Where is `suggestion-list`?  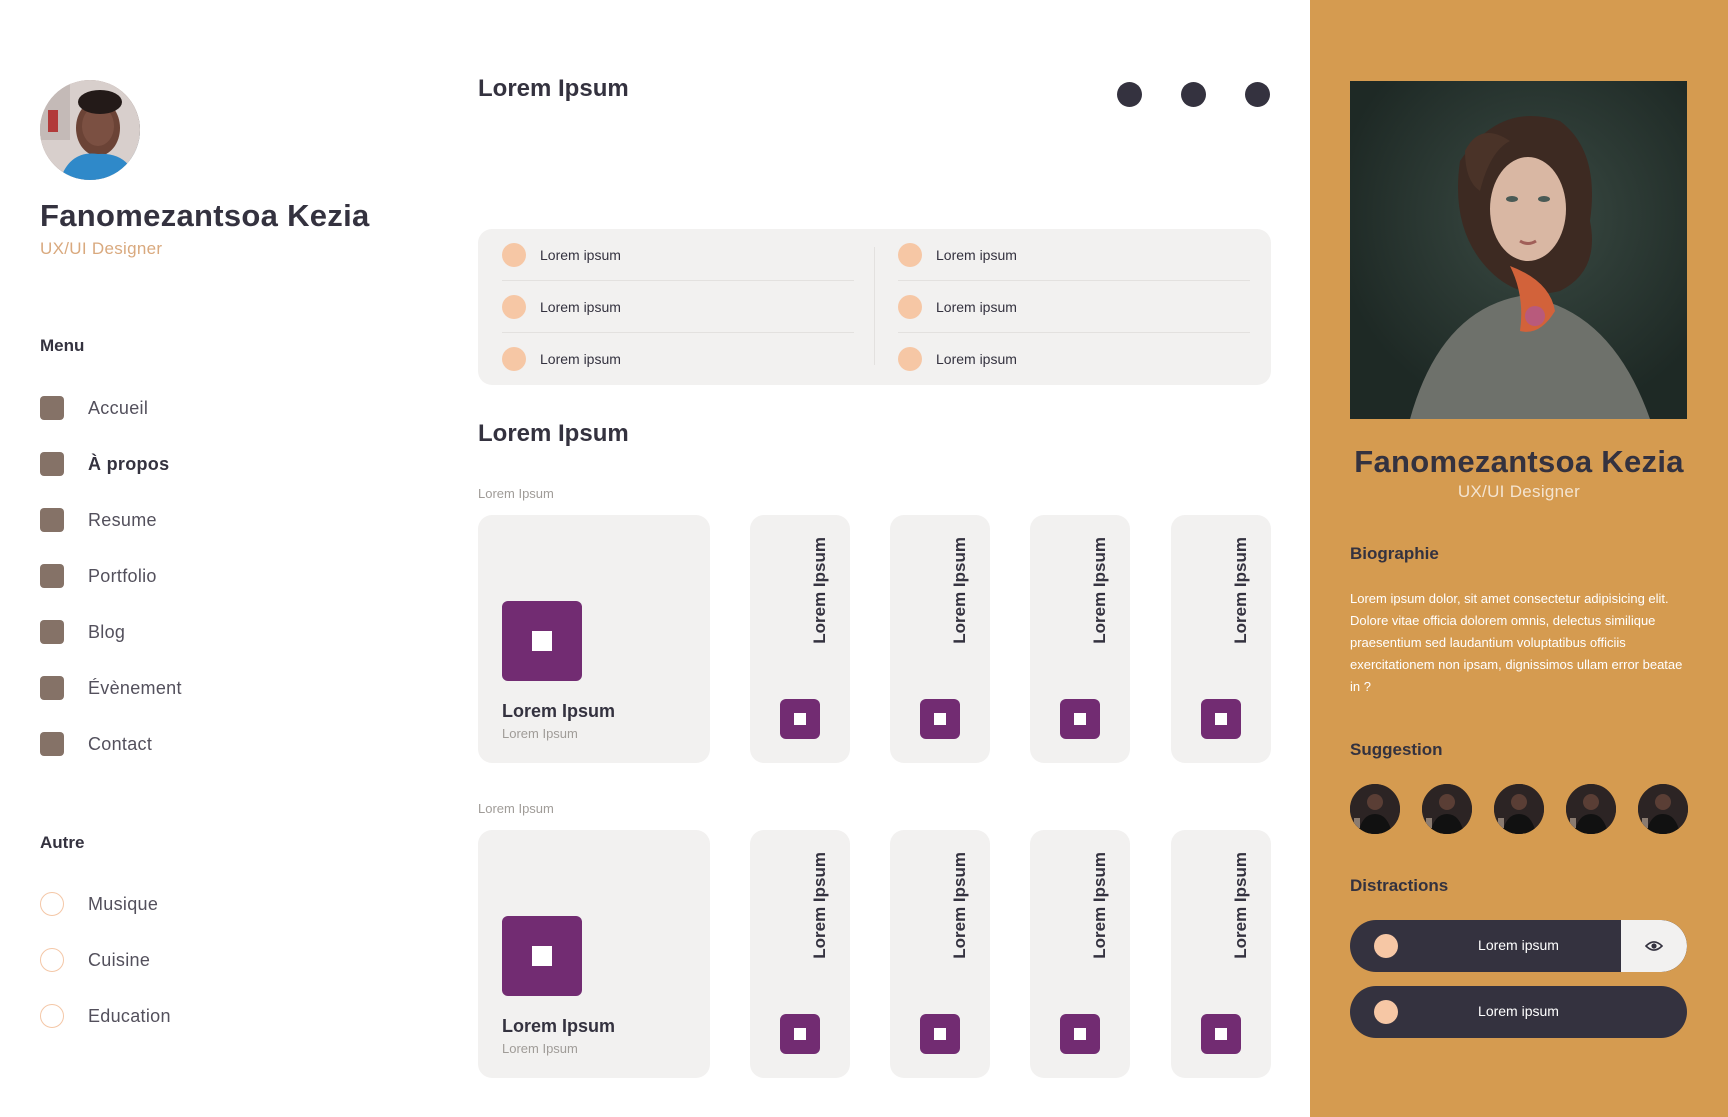
suggestion-list is located at coordinates (1519, 809).